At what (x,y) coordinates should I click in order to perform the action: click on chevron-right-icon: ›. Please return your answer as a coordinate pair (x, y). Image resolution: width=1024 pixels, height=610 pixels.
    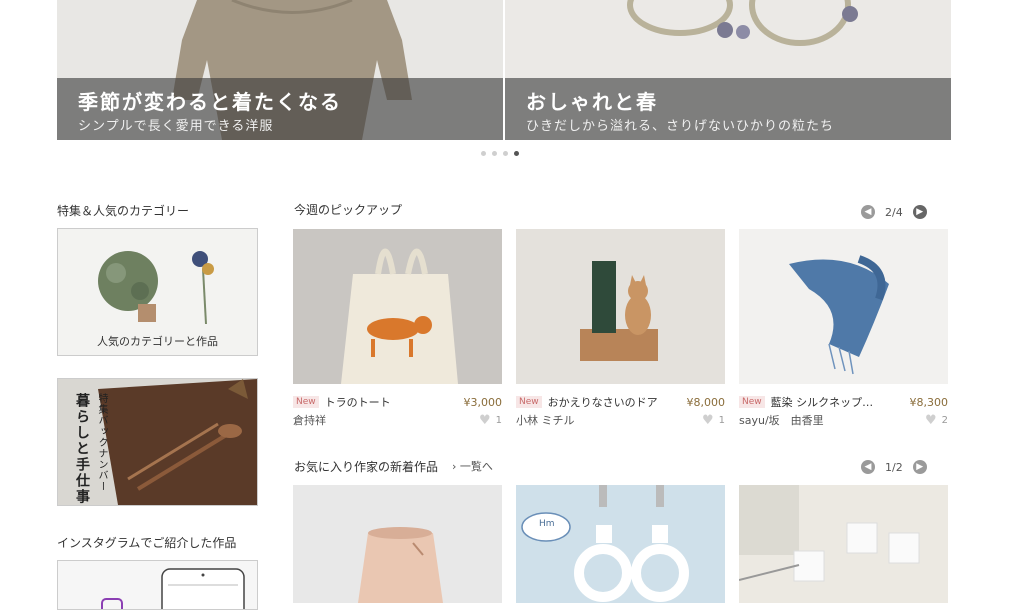
    Looking at the image, I should click on (454, 466).